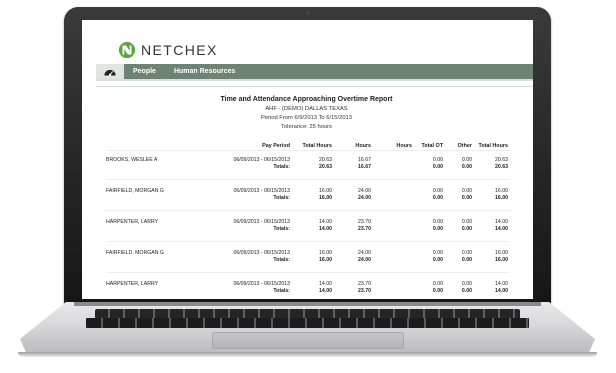  What do you see at coordinates (307, 354) in the screenshot?
I see `laptop-foot` at bounding box center [307, 354].